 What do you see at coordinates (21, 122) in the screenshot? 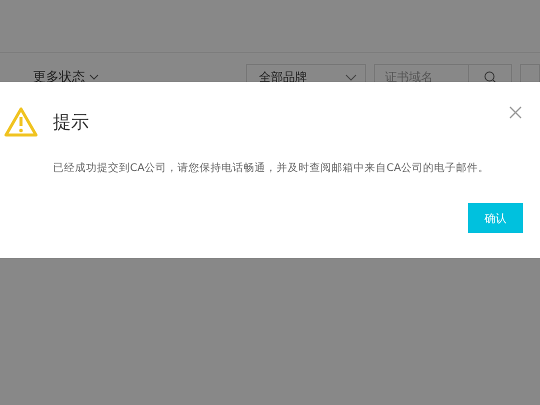
I see `warning-icon` at bounding box center [21, 122].